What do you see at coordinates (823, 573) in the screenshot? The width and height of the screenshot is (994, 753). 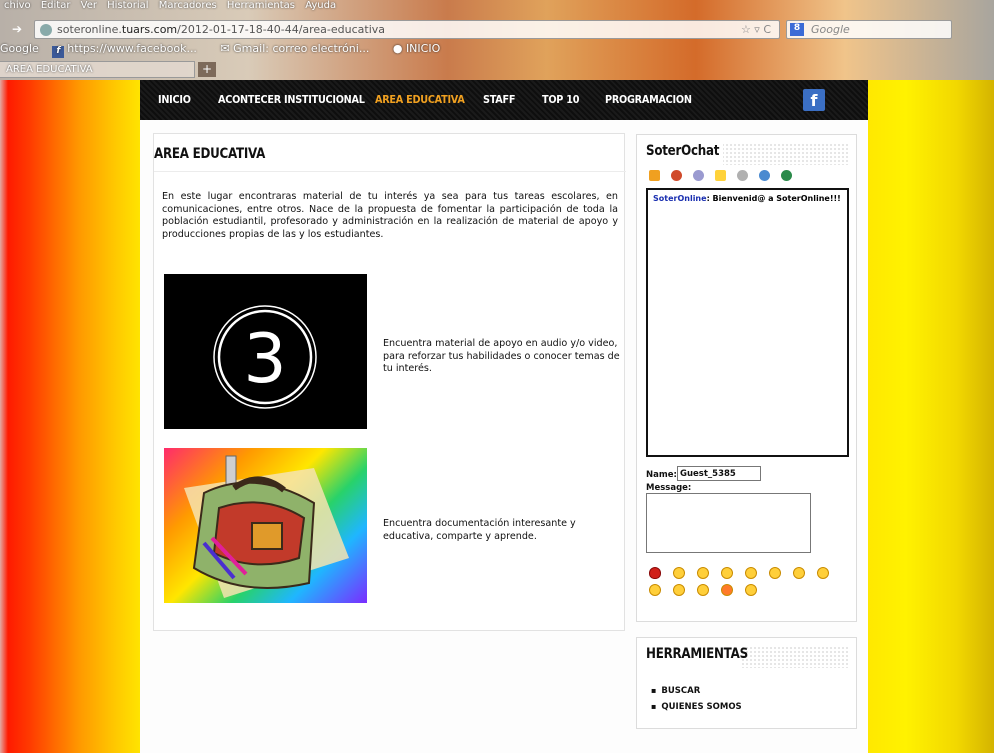 I see `wink-icon` at bounding box center [823, 573].